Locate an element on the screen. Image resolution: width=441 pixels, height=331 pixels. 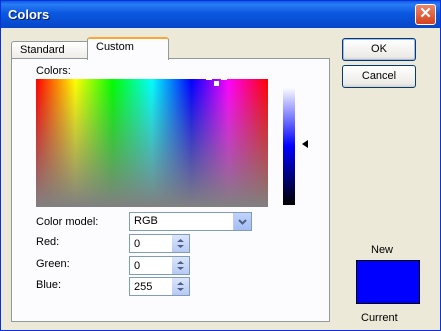
title-bar: Colors ✕ is located at coordinates (220, 14).